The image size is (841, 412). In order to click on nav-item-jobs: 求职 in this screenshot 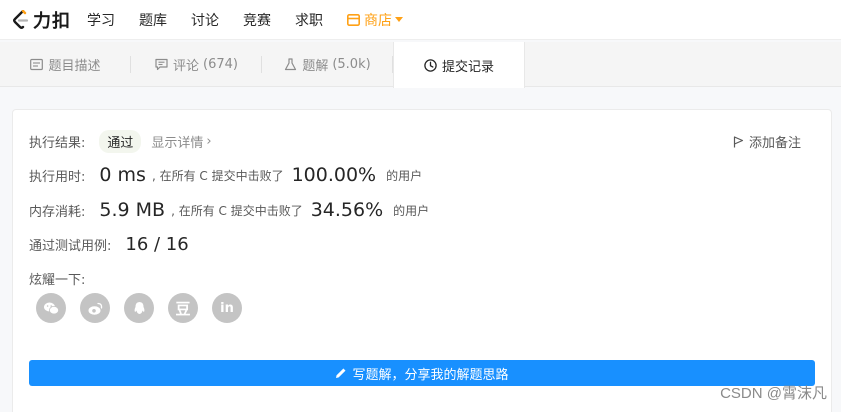, I will do `click(309, 20)`.